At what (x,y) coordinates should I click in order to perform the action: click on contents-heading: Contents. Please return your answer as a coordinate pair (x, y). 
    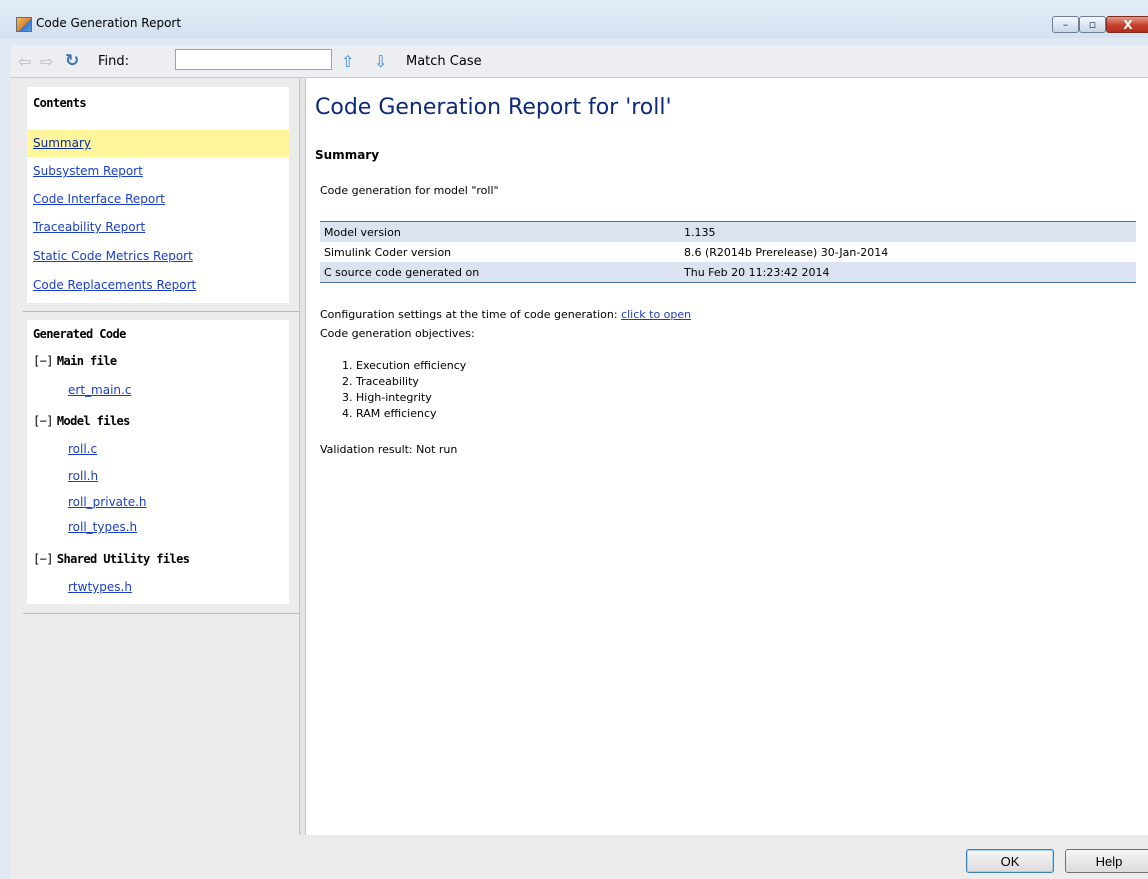
    Looking at the image, I should click on (60, 103).